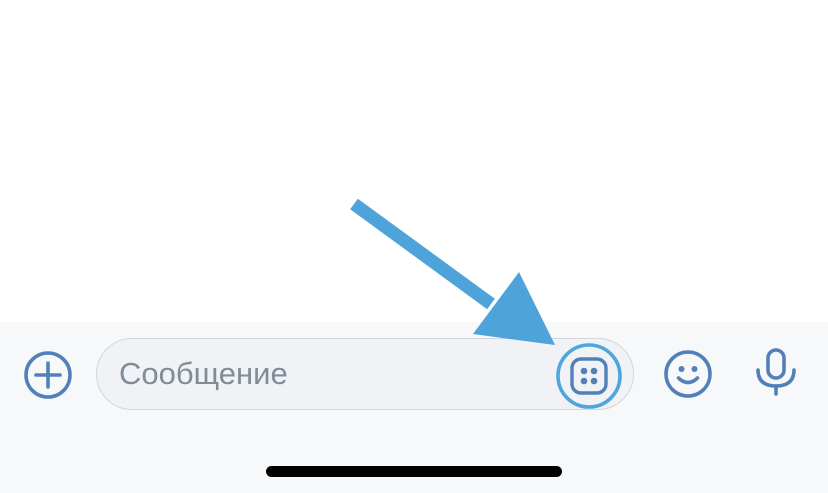 The width and height of the screenshot is (828, 493). I want to click on emoji-button, so click(688, 374).